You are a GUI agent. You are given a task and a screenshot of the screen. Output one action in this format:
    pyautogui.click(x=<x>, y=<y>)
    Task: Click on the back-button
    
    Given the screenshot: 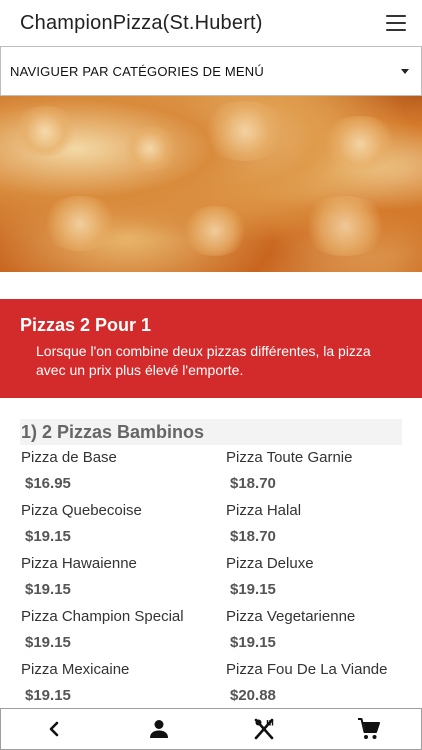 What is the action you would take?
    pyautogui.click(x=53, y=729)
    